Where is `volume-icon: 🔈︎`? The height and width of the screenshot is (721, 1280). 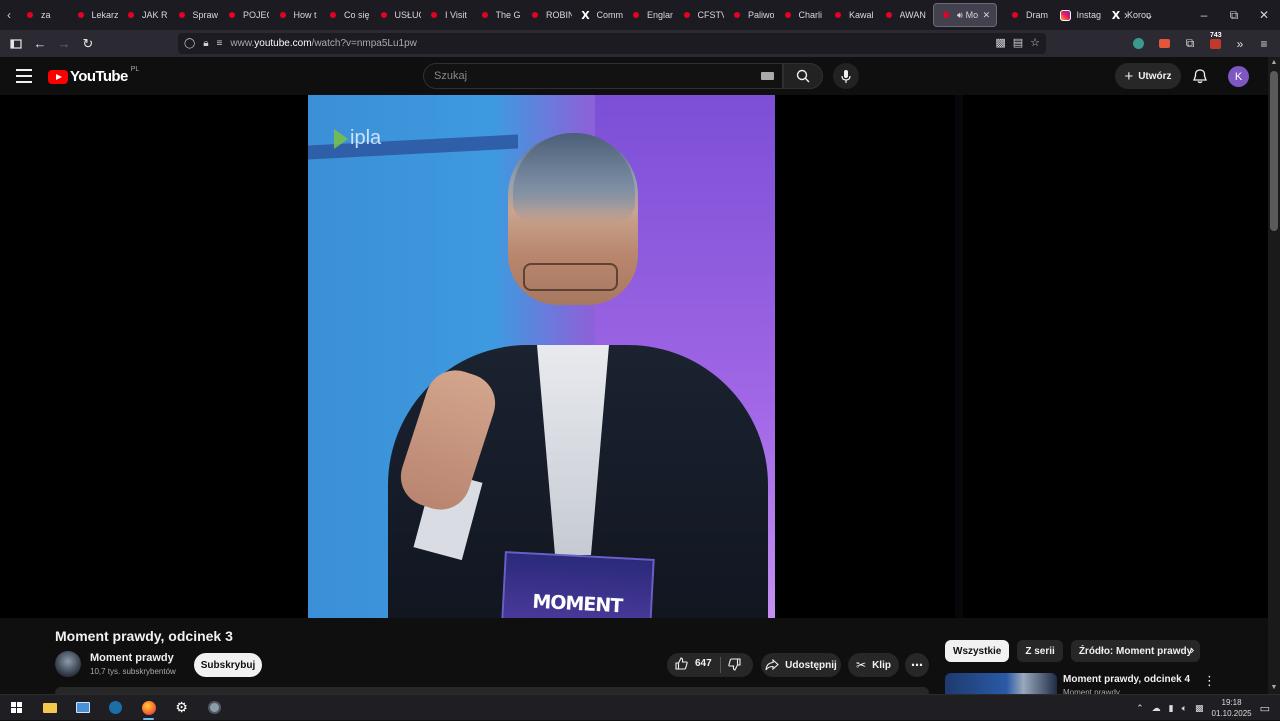
volume-icon: 🔈︎ is located at coordinates (1184, 708).